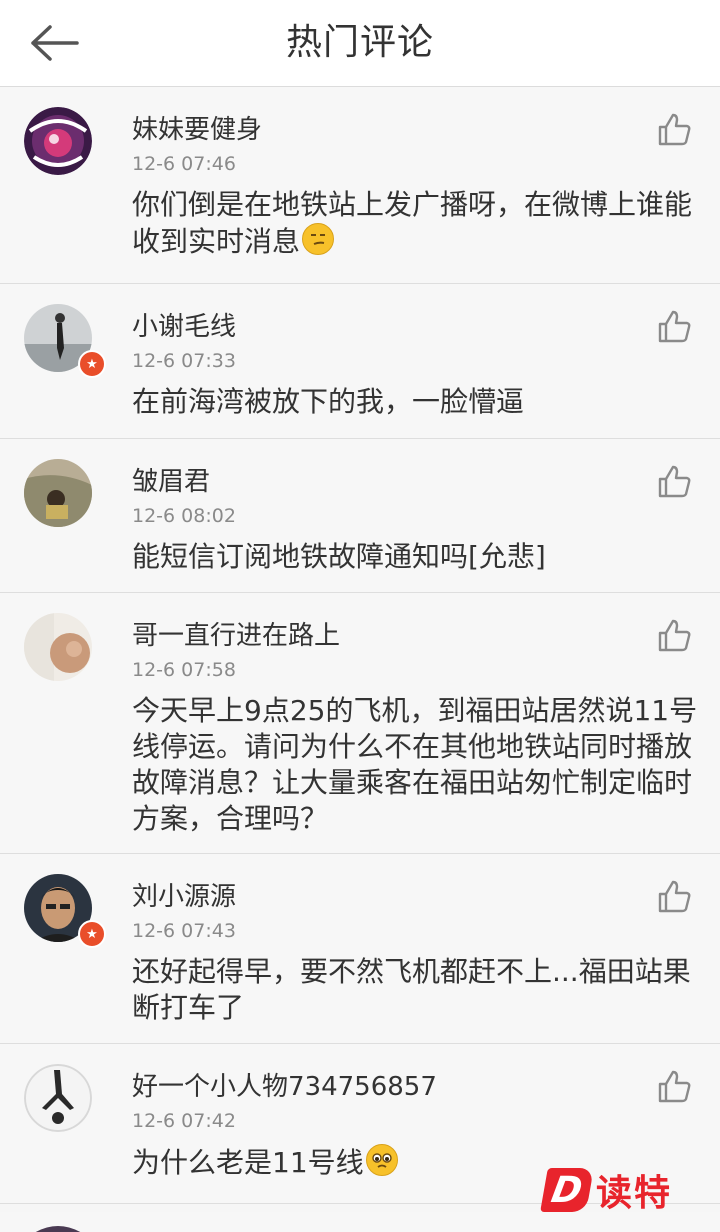 This screenshot has width=720, height=1232. I want to click on comment-text: 你们倒是在地铁站上发广播呀，在微博上谁能收到实时消息, so click(415, 223).